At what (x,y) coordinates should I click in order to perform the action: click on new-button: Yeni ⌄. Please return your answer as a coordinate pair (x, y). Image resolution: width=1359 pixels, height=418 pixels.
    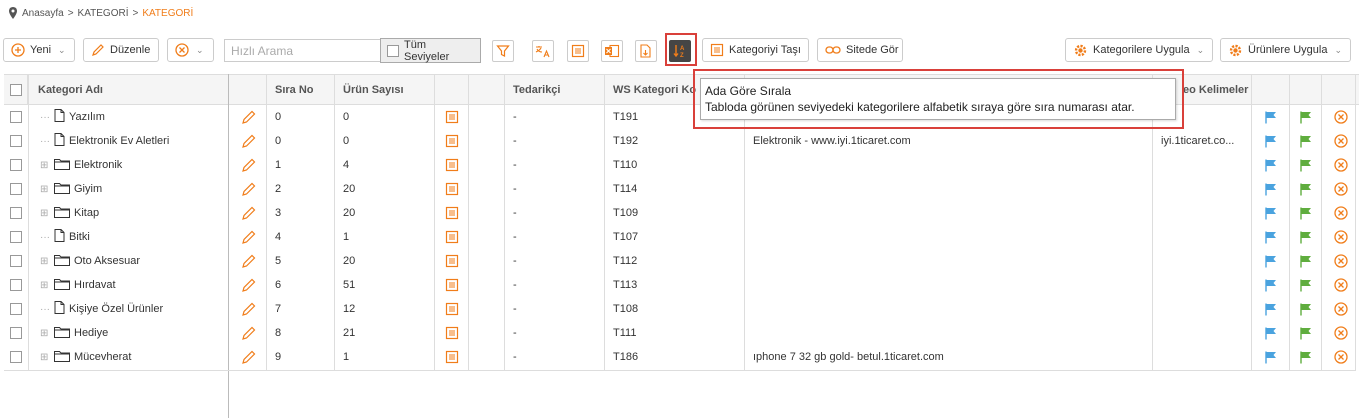
    Looking at the image, I should click on (39, 50).